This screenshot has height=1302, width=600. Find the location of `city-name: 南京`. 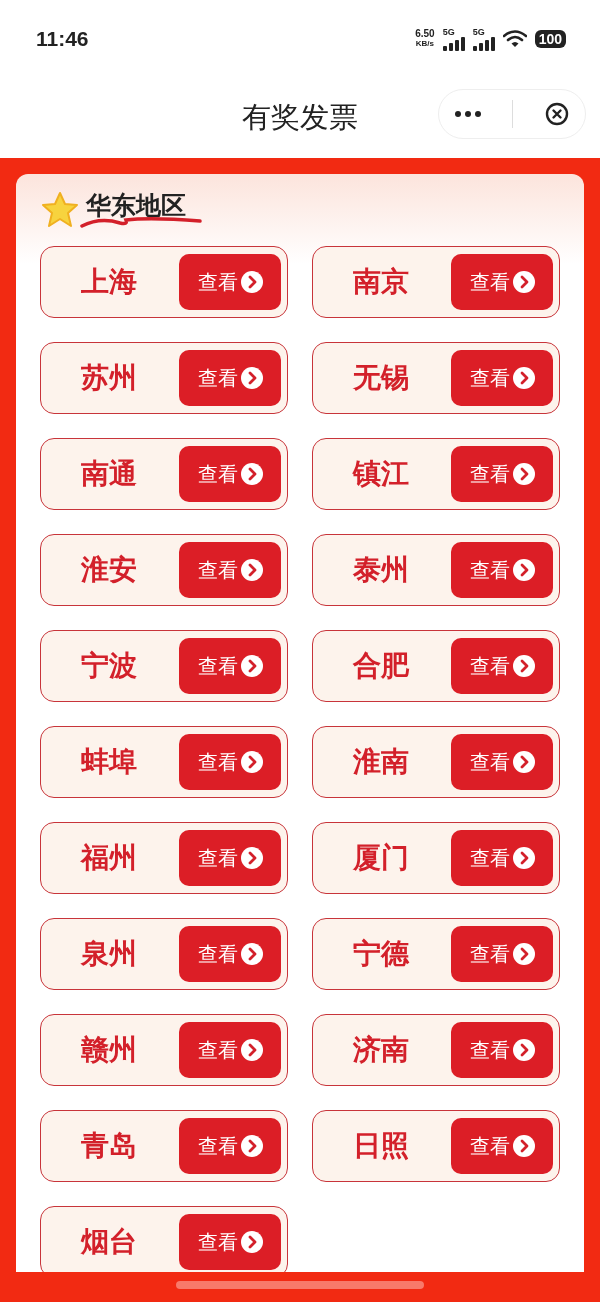

city-name: 南京 is located at coordinates (381, 282).